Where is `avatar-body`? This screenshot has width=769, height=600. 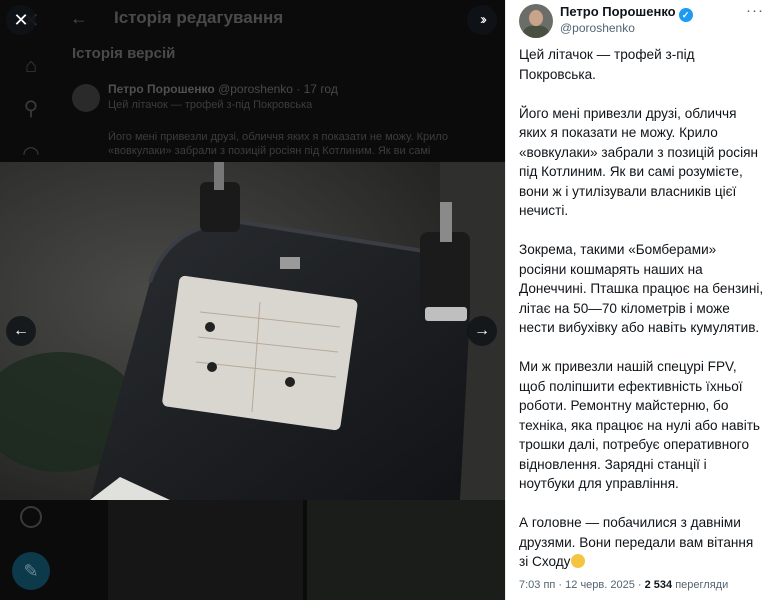
avatar-body is located at coordinates (536, 32).